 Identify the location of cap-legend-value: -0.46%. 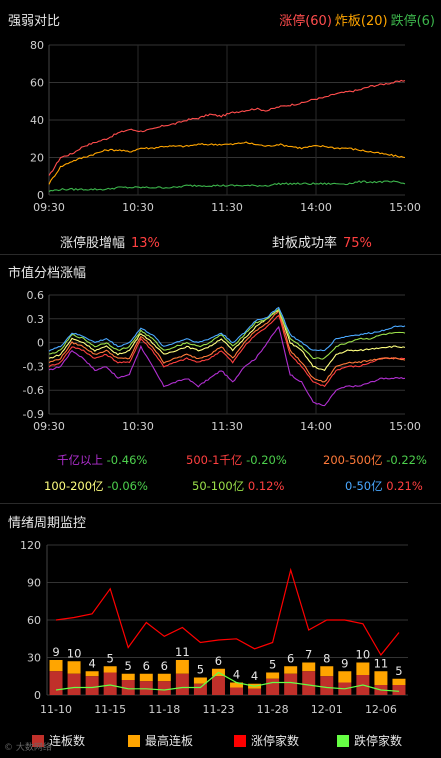
(125, 460).